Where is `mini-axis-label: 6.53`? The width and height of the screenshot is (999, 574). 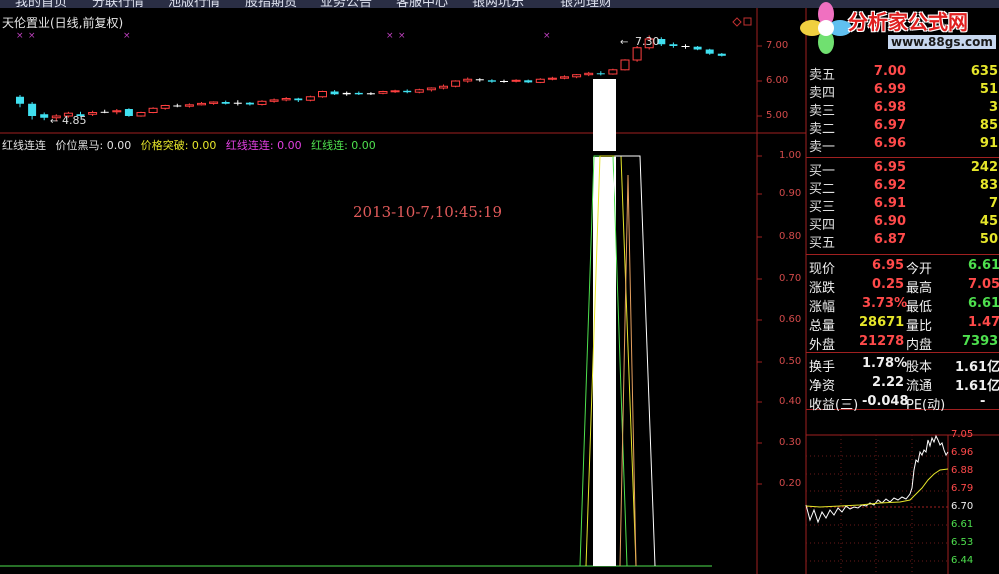 mini-axis-label: 6.53 is located at coordinates (962, 542).